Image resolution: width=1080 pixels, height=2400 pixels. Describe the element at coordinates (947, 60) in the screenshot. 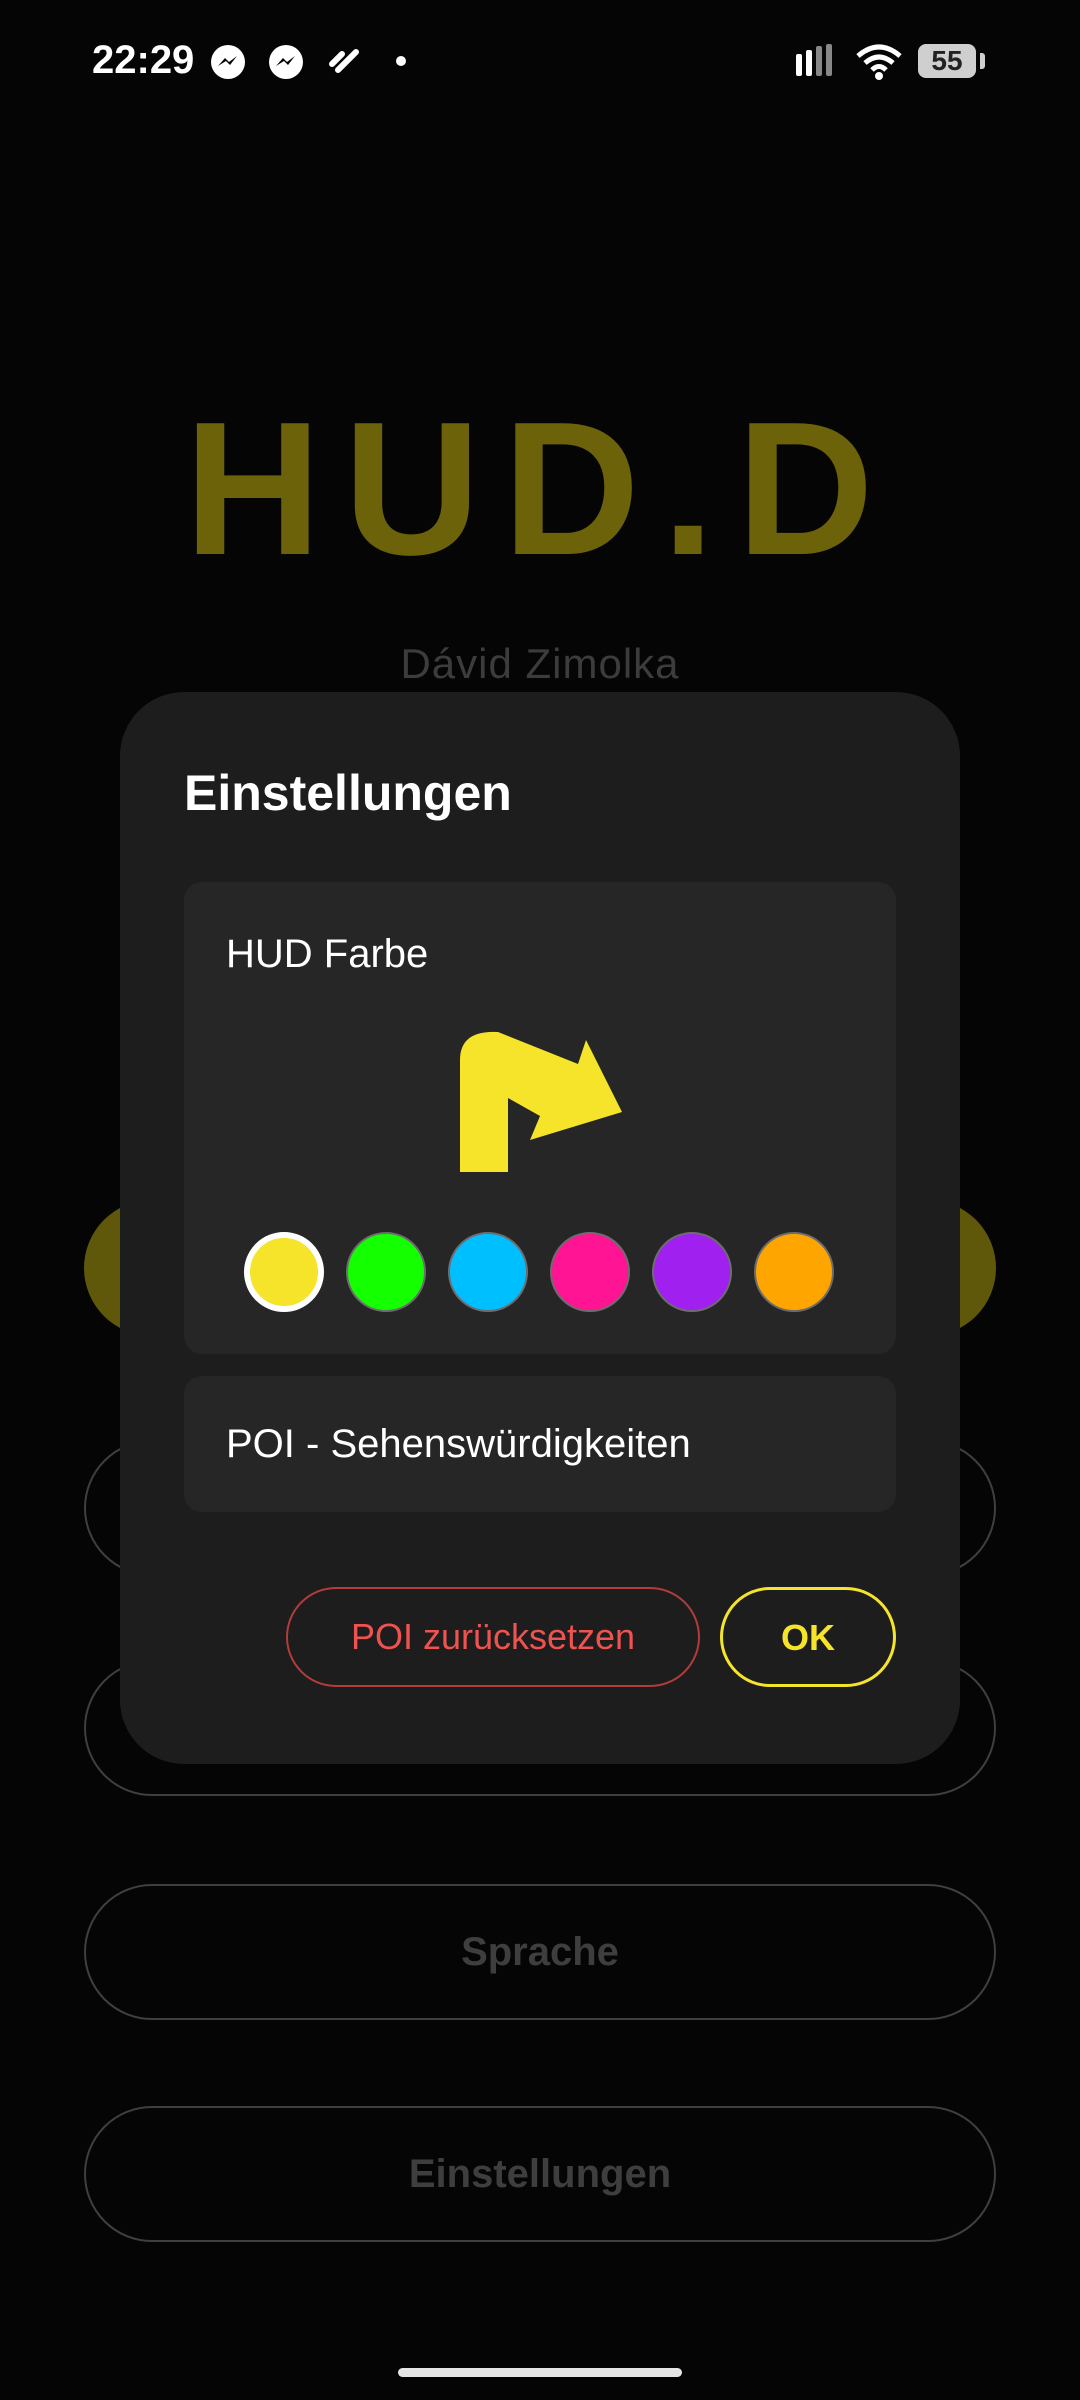

I see `battery-level: 55` at that location.